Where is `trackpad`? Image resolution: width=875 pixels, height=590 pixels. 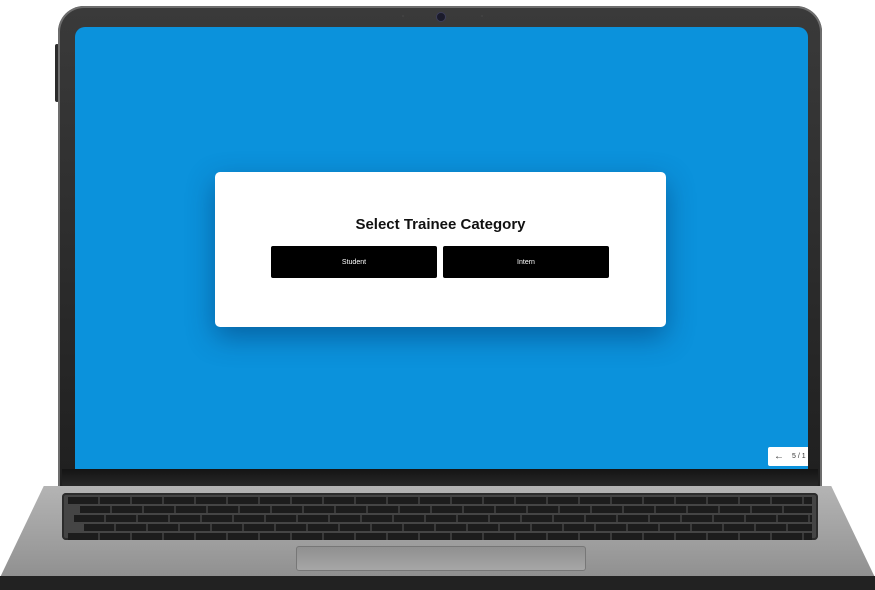
trackpad is located at coordinates (441, 558).